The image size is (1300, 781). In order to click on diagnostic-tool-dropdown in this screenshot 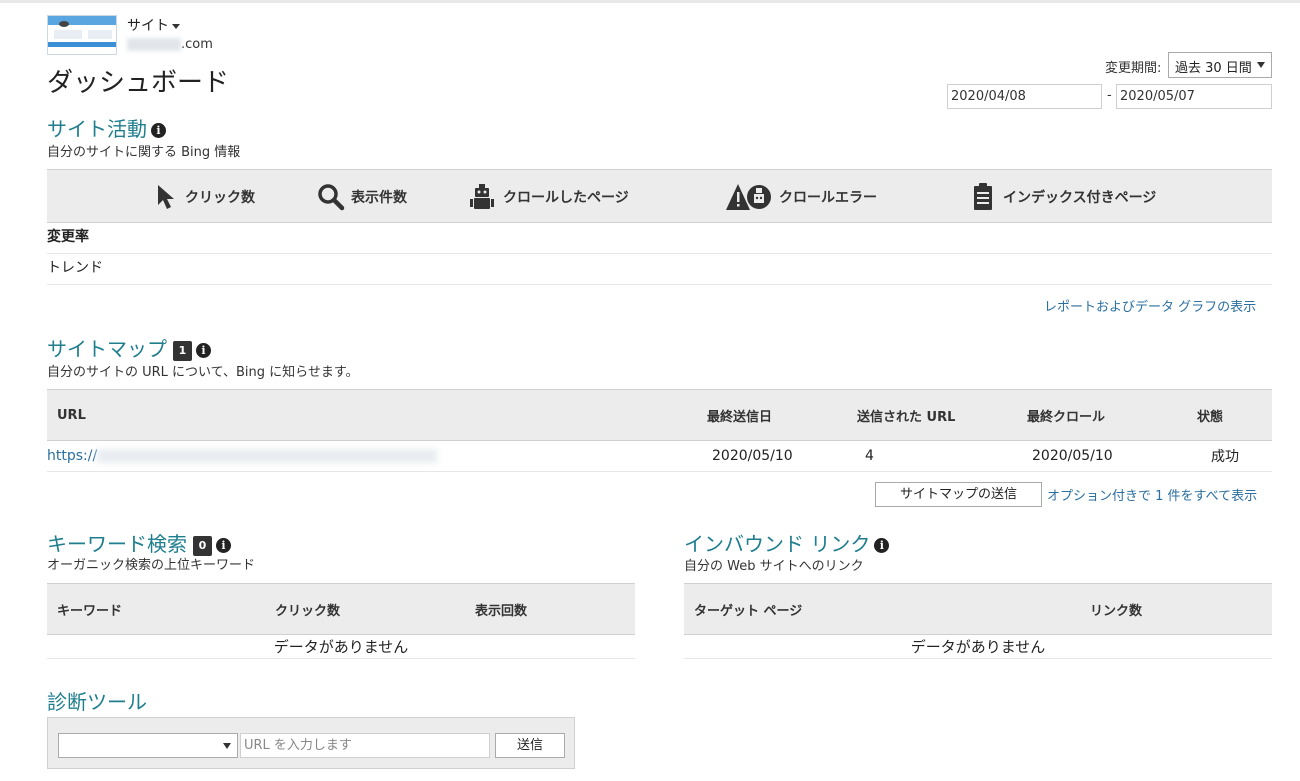, I will do `click(148, 745)`.